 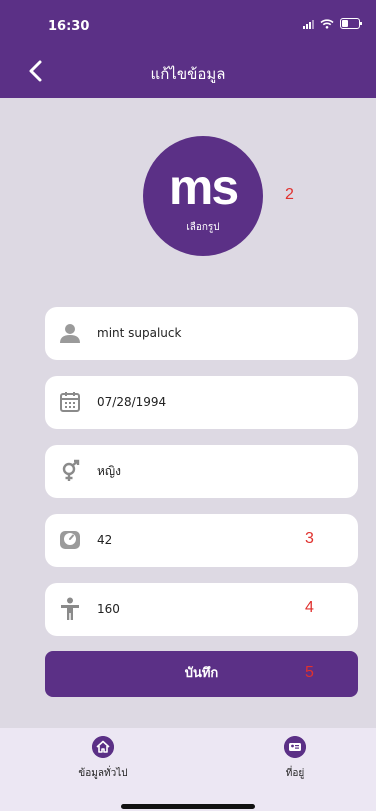 I want to click on scale-icon, so click(x=70, y=540).